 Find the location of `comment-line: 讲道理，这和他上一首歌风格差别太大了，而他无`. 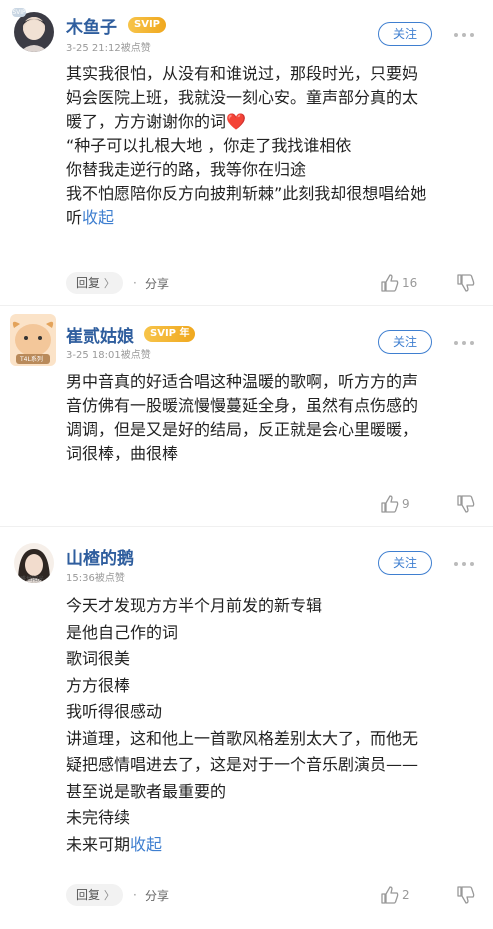

comment-line: 讲道理，这和他上一首歌风格差别太大了，而他无 is located at coordinates (242, 738).